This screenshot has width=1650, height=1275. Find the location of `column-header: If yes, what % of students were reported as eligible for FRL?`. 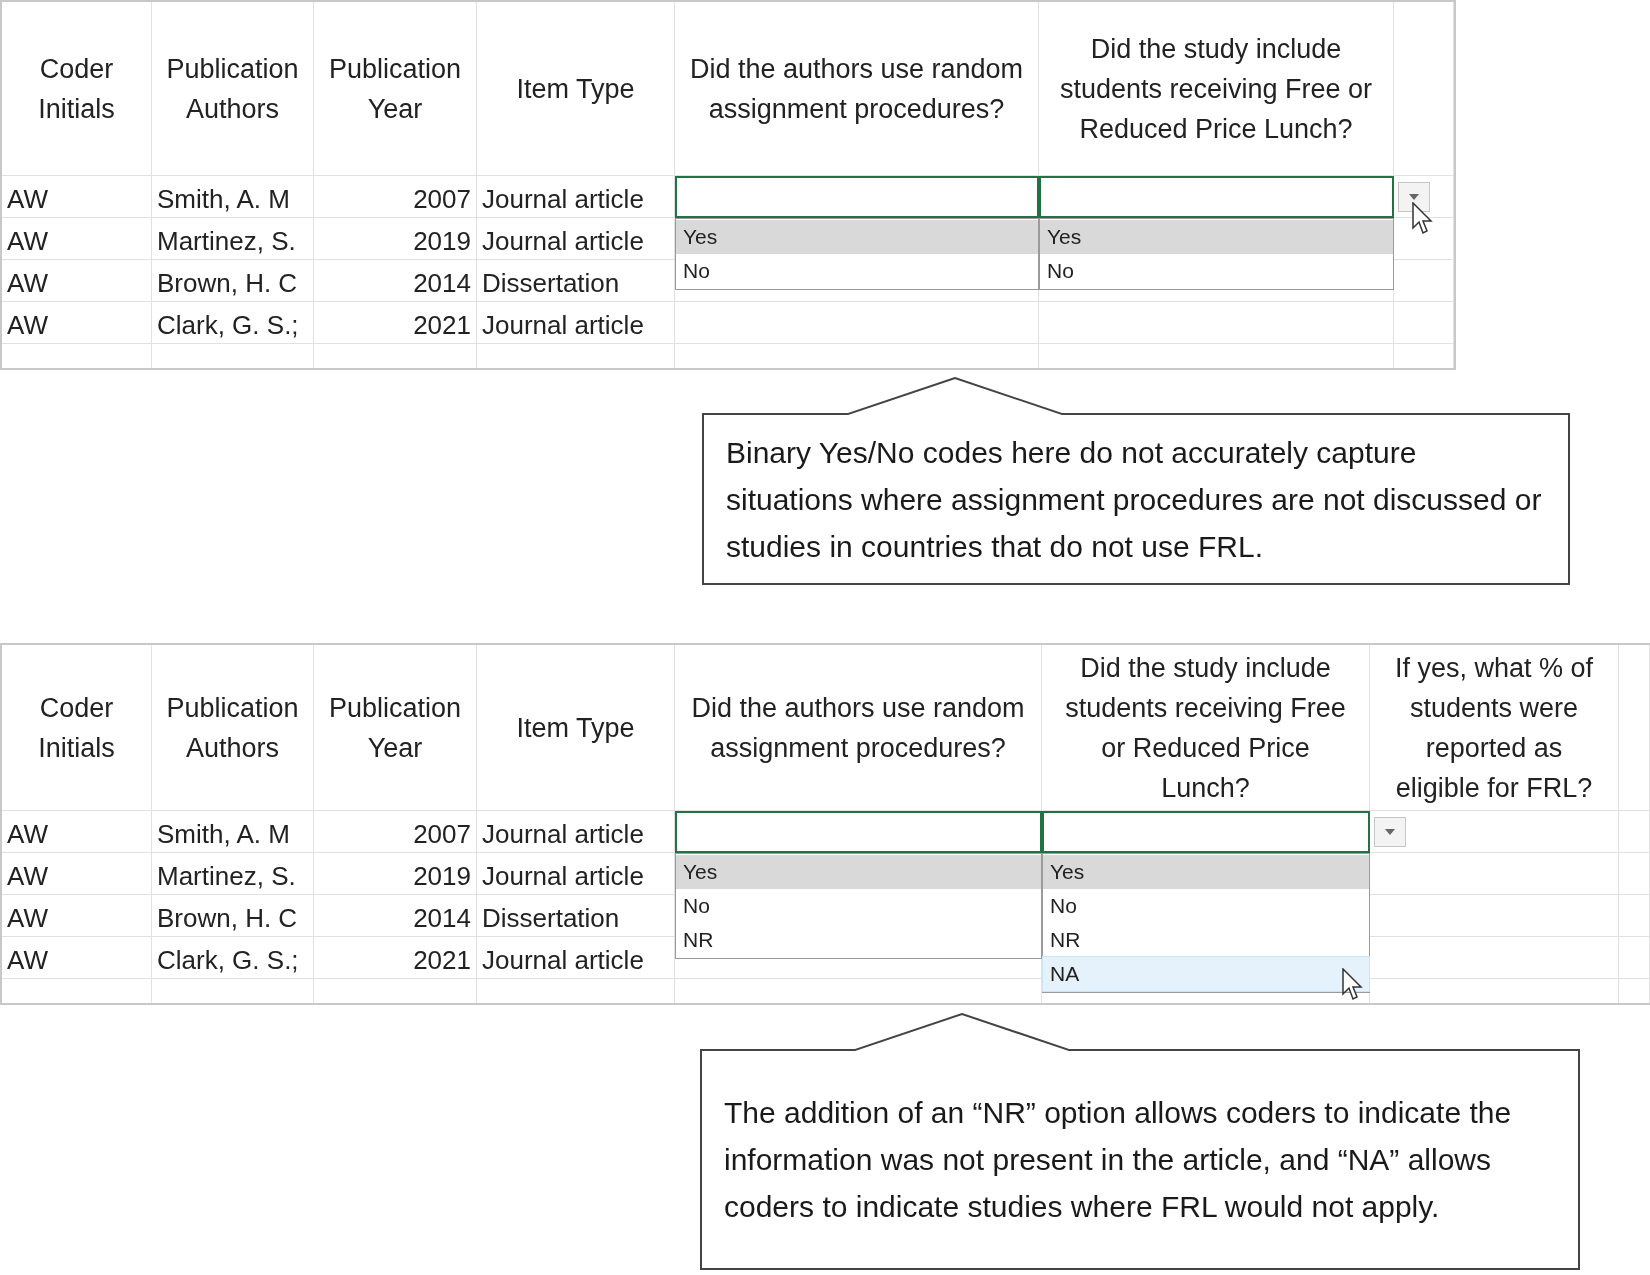

column-header: If yes, what % of students were reported as eligible for FRL? is located at coordinates (1494, 728).